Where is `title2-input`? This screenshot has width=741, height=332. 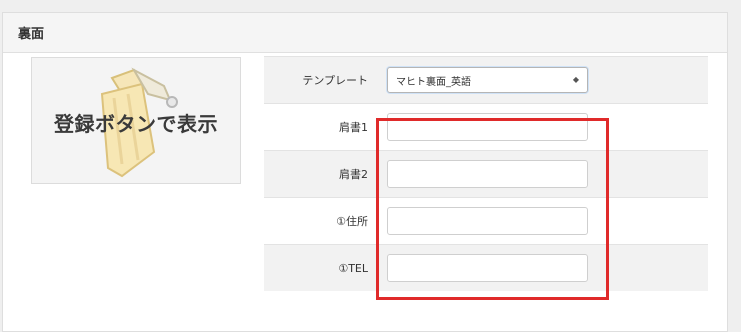
title2-input is located at coordinates (487, 174).